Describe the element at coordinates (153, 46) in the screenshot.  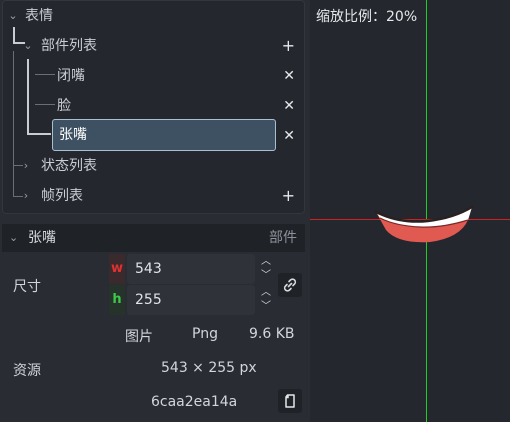
I see `tree-parts-row: ⌄ 部件列表 +` at that location.